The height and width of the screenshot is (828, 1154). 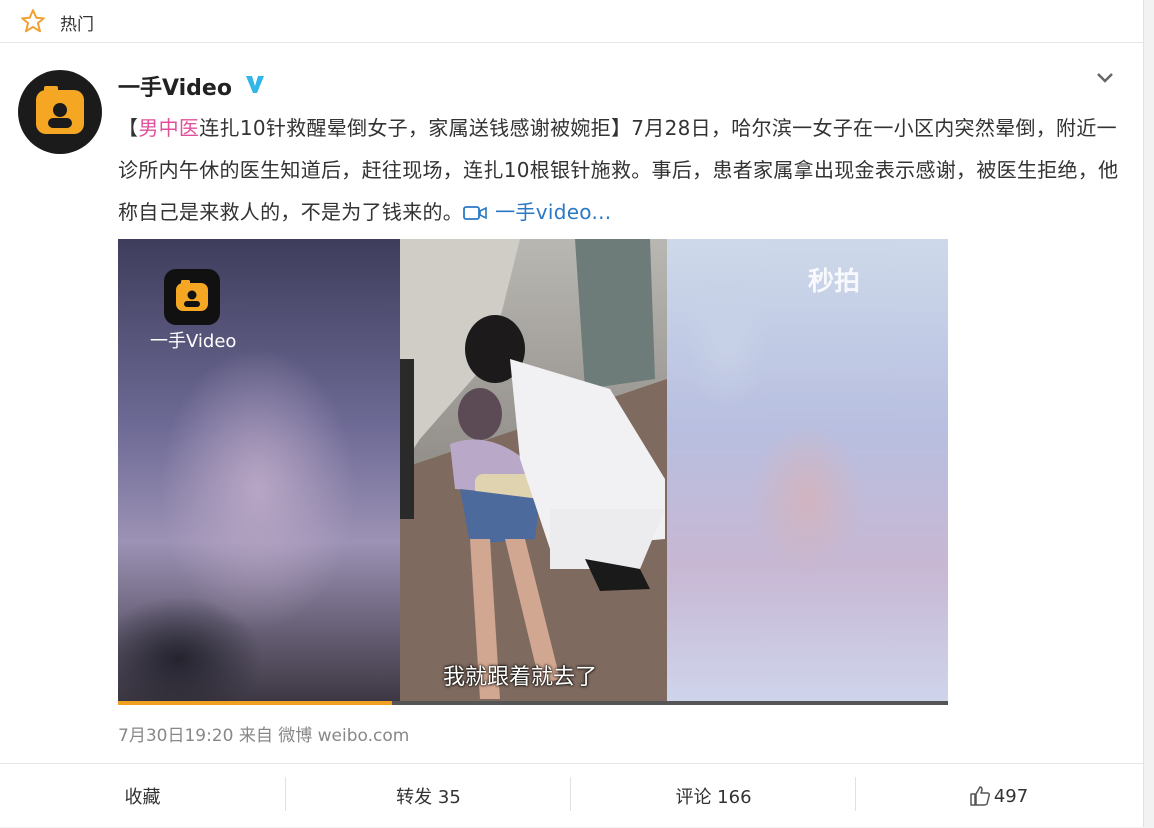 What do you see at coordinates (60, 112) in the screenshot?
I see `avatar` at bounding box center [60, 112].